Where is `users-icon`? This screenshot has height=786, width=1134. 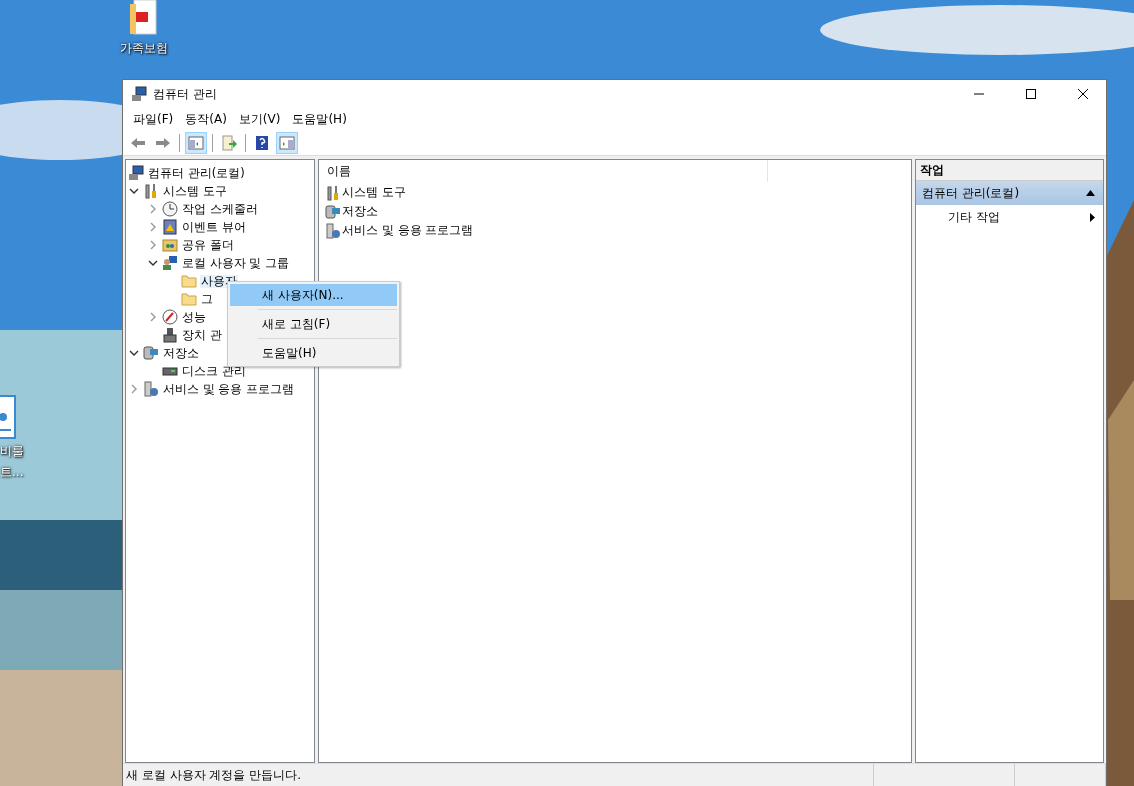 users-icon is located at coordinates (170, 263).